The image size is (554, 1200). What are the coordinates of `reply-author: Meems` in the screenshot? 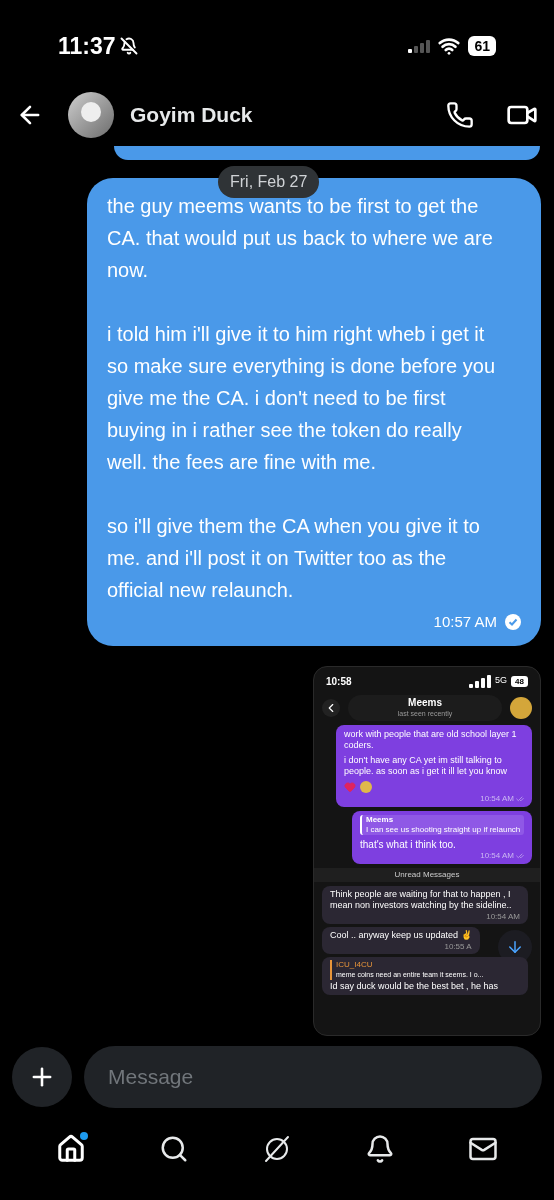 It's located at (380, 820).